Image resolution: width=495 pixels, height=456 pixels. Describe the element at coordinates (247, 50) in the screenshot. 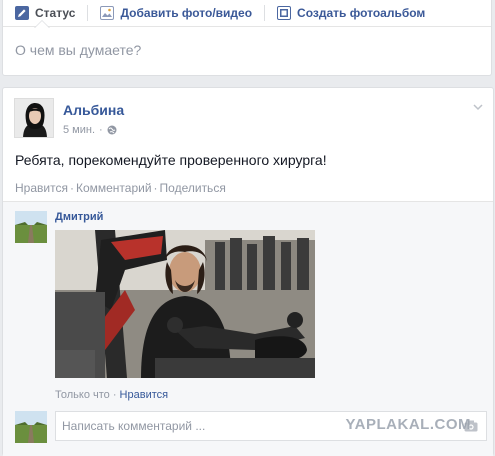

I see `status-input: О чем вы думаете?` at that location.